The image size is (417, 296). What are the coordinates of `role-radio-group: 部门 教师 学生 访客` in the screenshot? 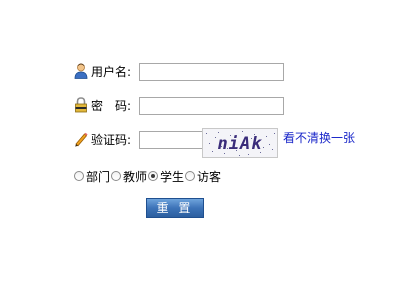 It's located at (148, 177).